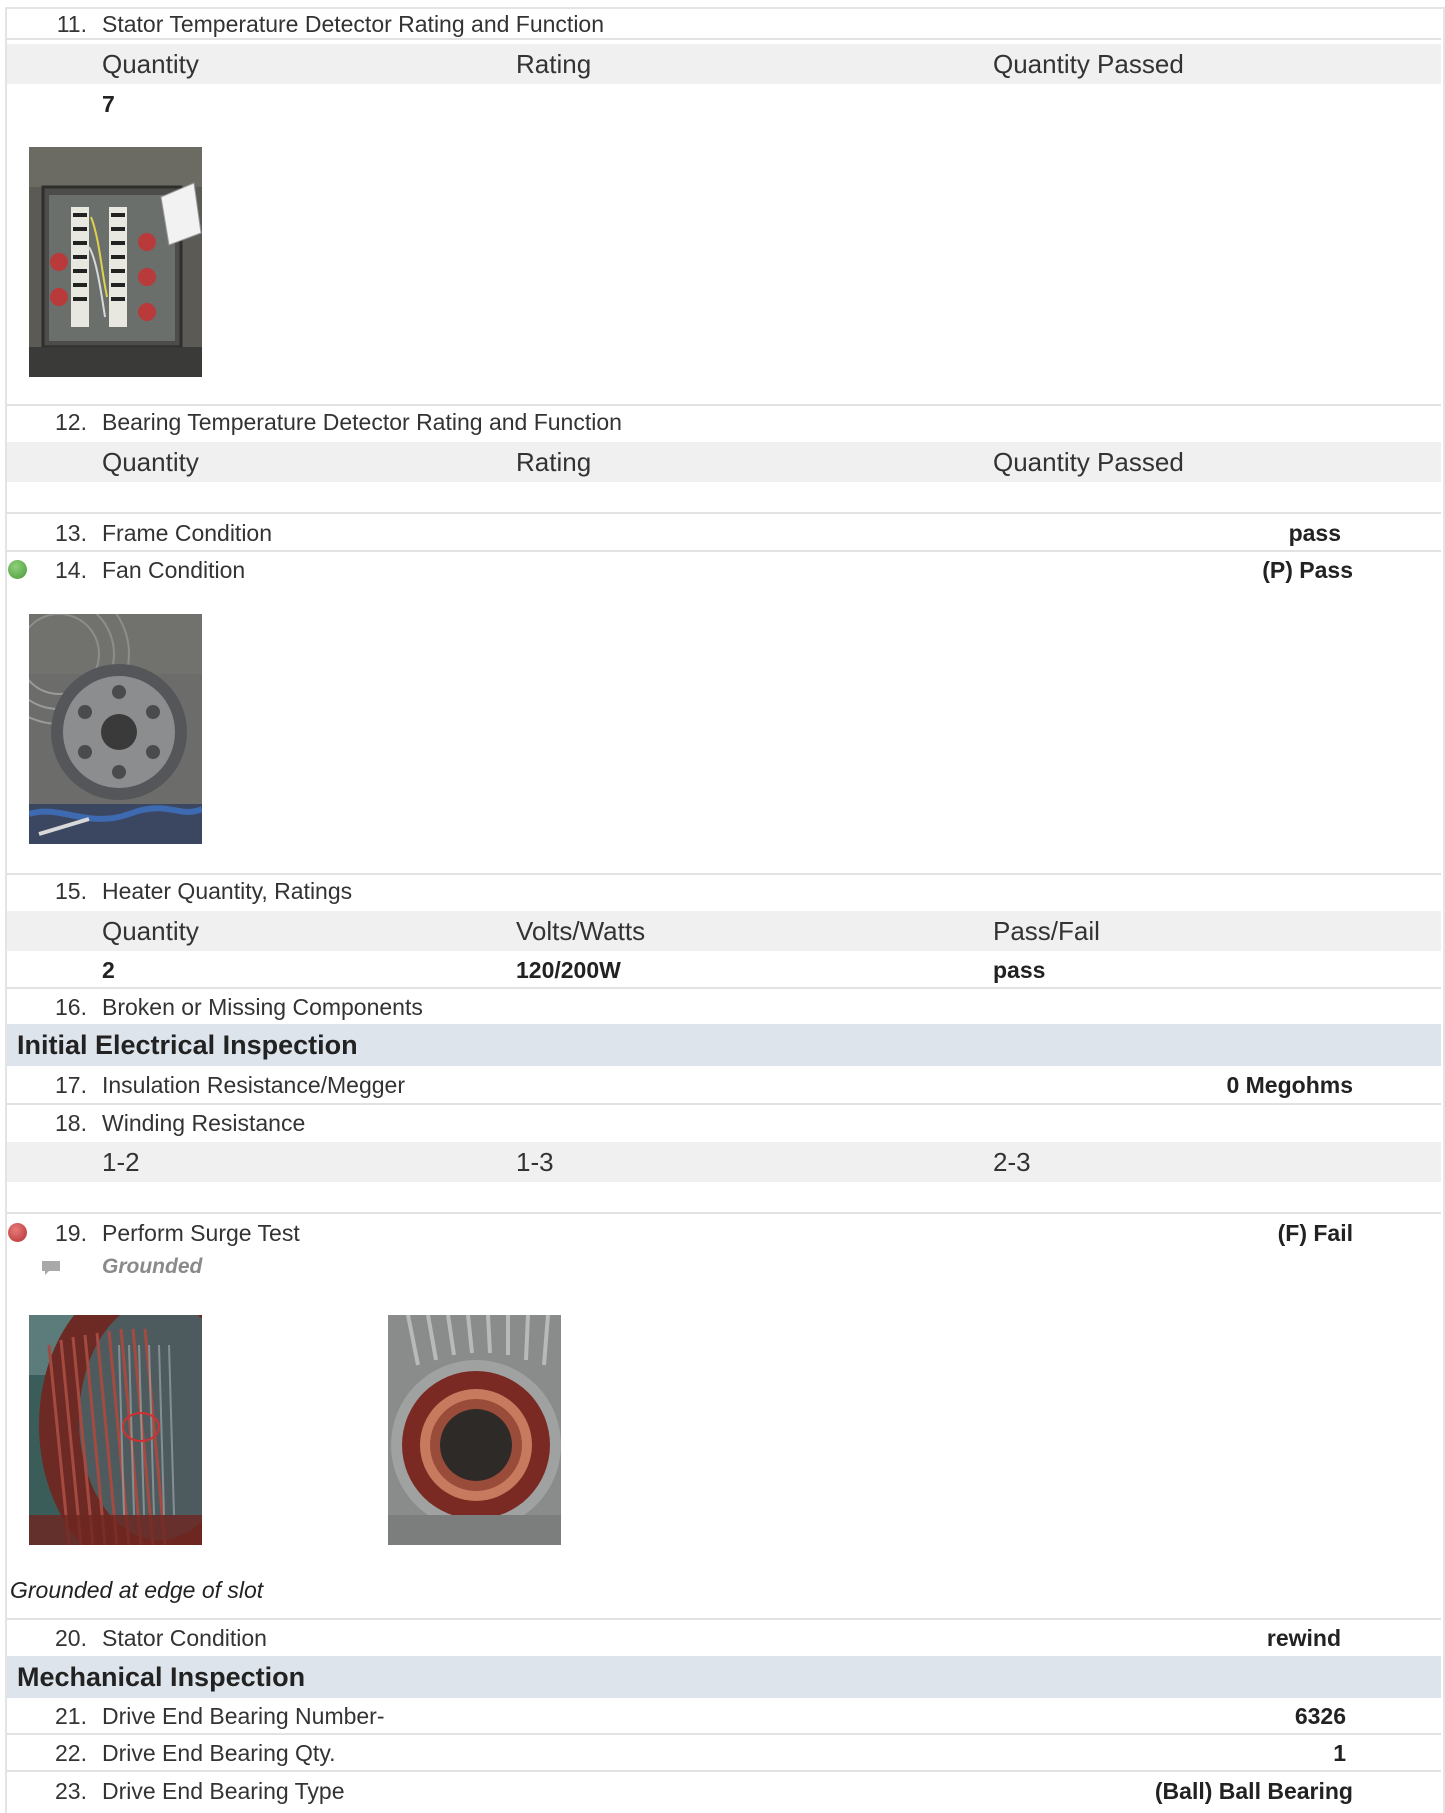 This screenshot has height=1813, width=1445. What do you see at coordinates (184, 1638) in the screenshot?
I see `item-label: Stator Condition` at bounding box center [184, 1638].